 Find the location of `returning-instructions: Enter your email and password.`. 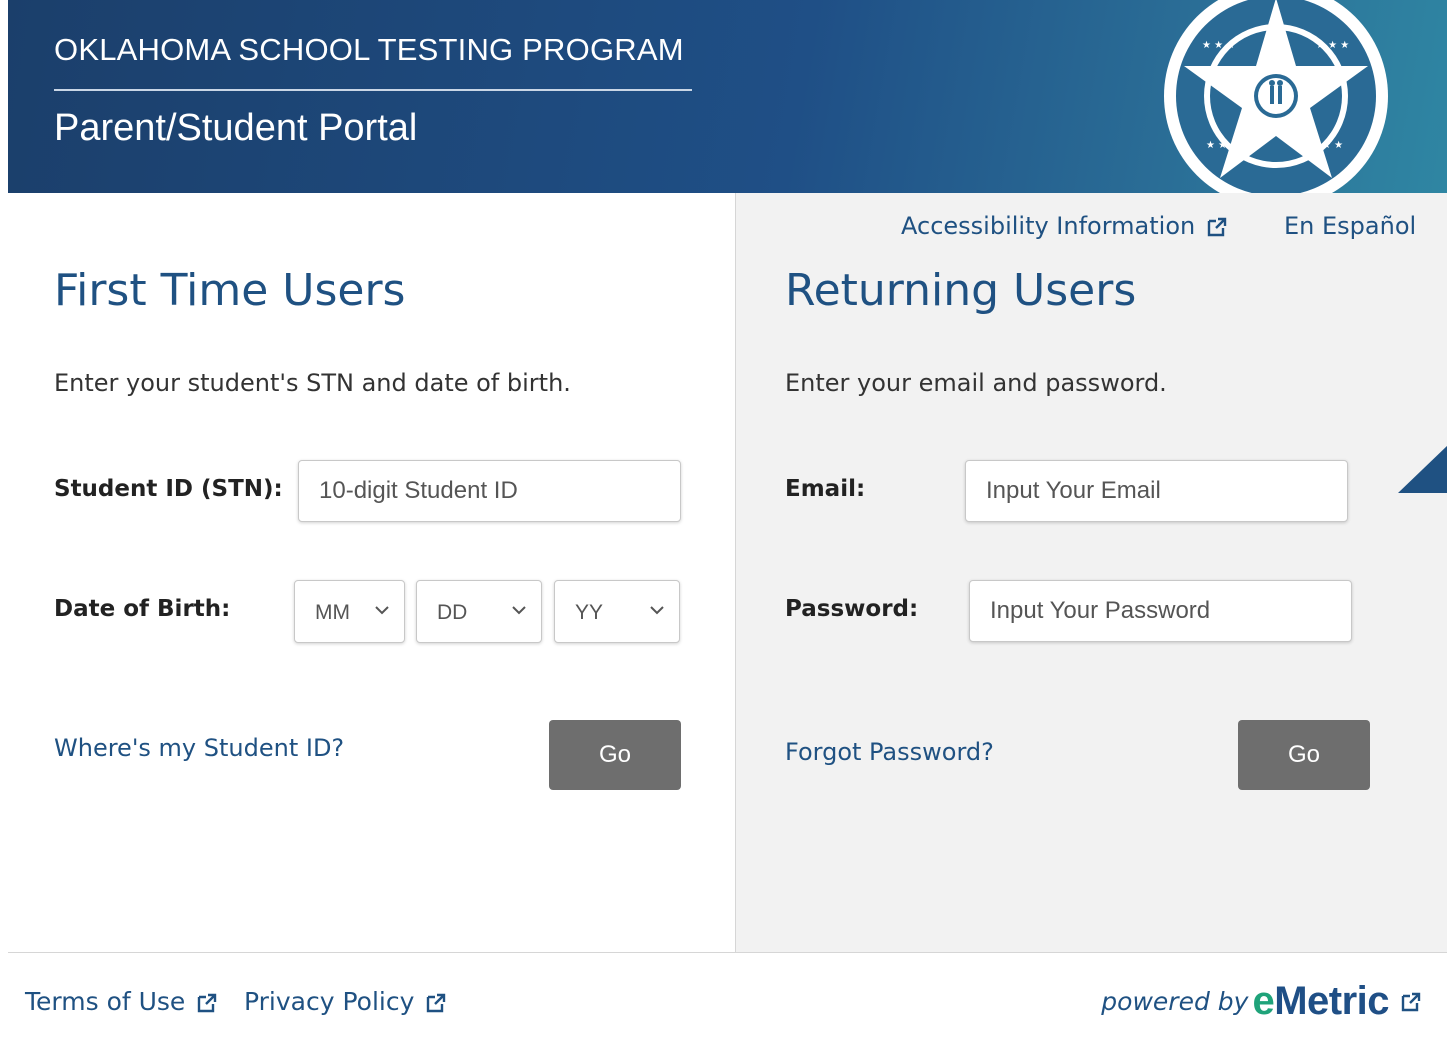

returning-instructions: Enter your email and password. is located at coordinates (976, 383).